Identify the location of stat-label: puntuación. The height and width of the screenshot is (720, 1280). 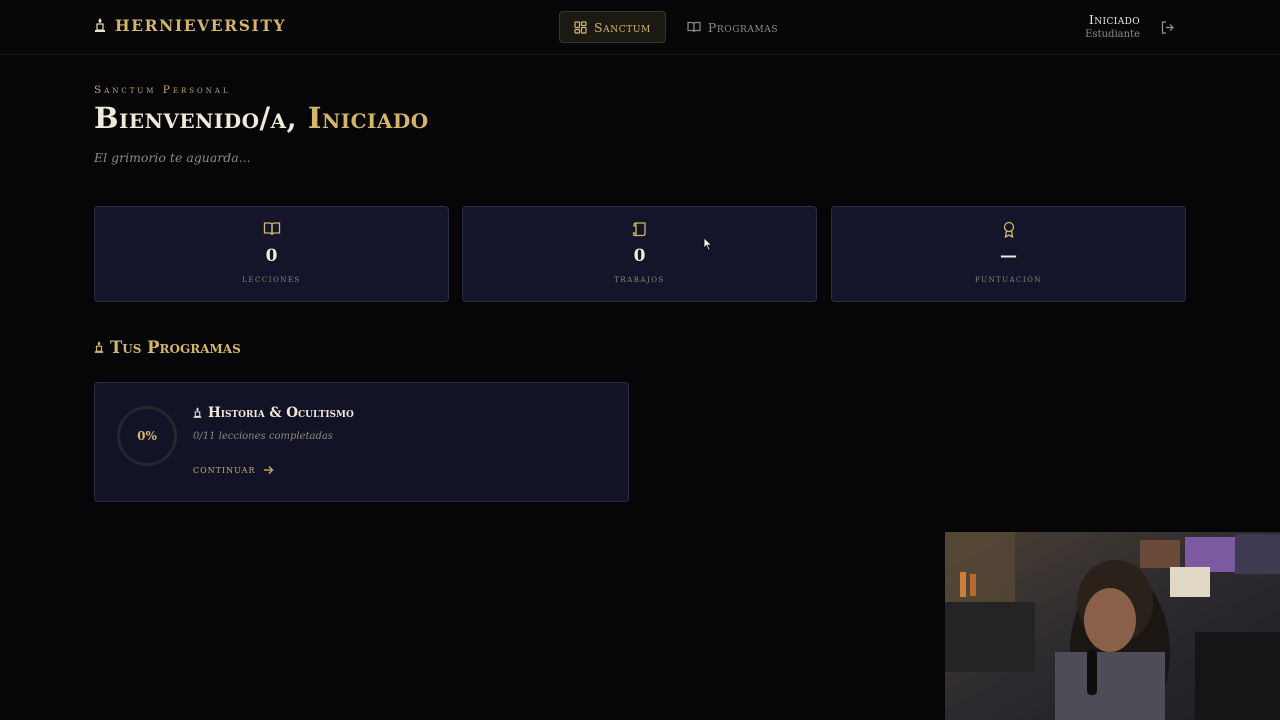
(1008, 279).